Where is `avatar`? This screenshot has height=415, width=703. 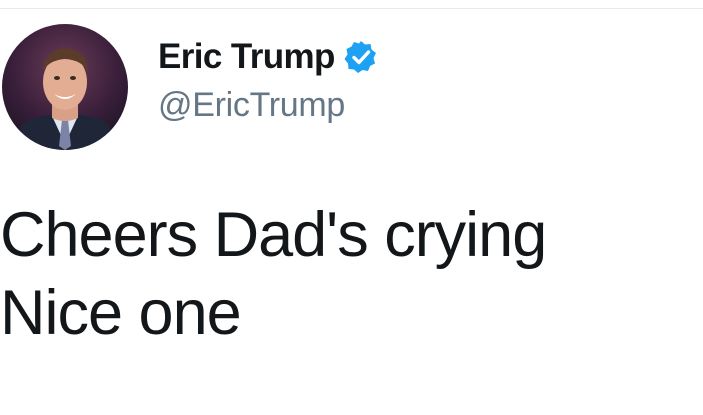 avatar is located at coordinates (65, 87).